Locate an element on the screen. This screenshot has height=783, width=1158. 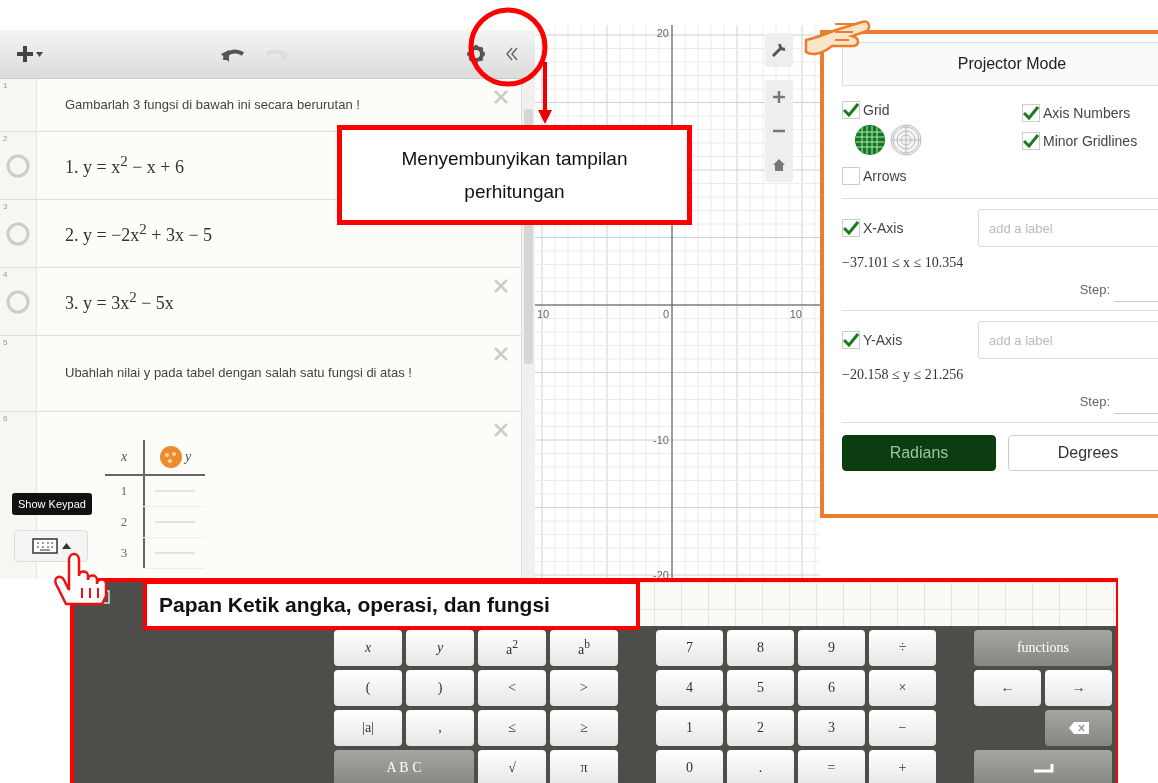
math-expression: 3. y = 3x$^{2}$ − 5x is located at coordinates (119, 301).